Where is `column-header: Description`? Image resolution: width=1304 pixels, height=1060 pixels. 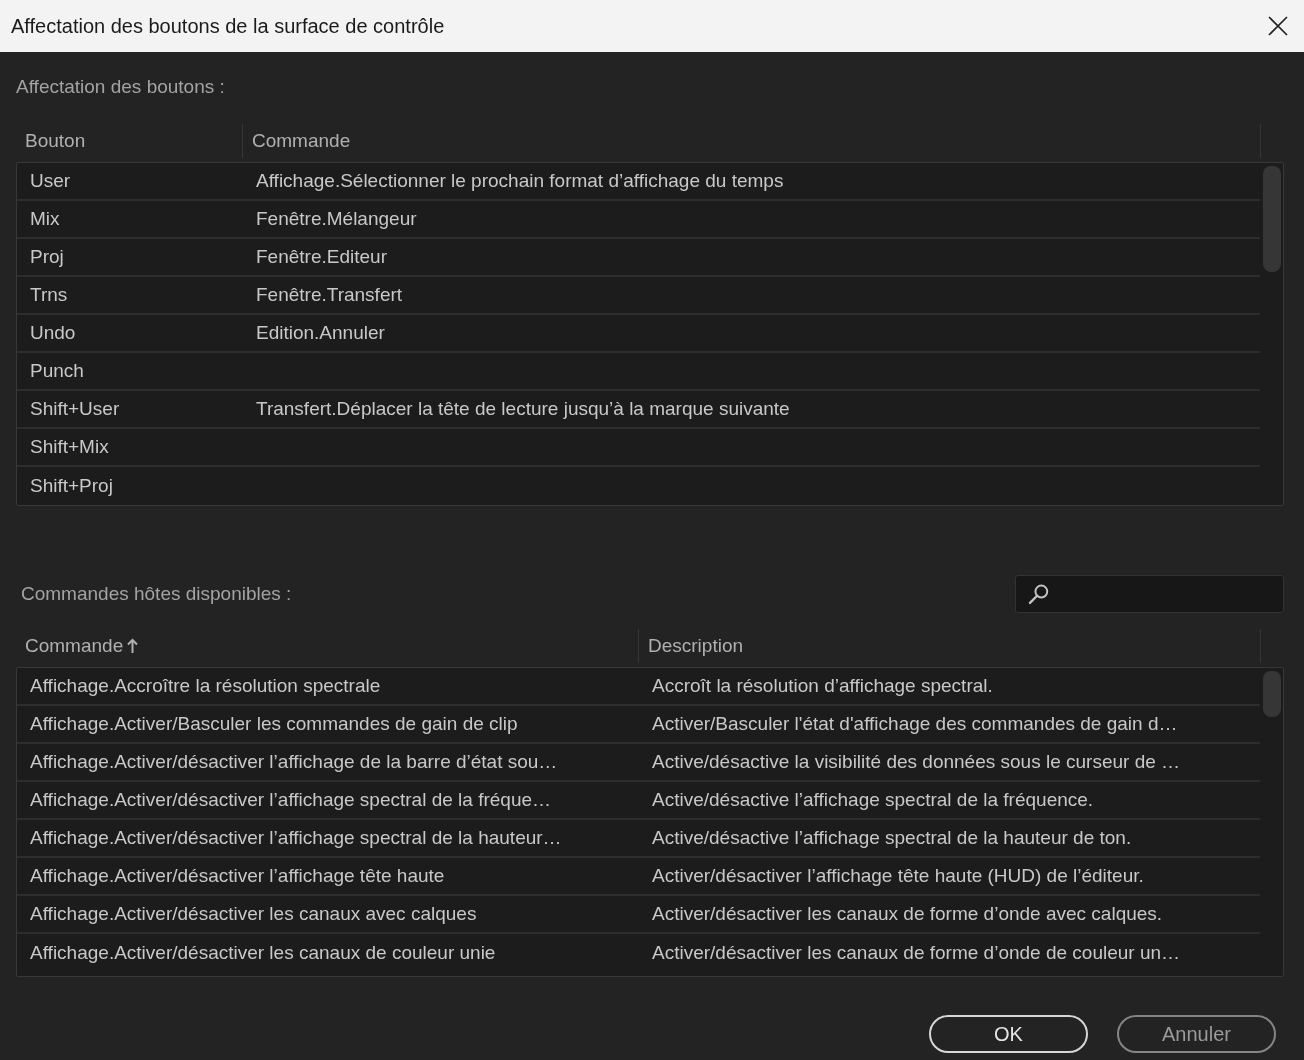
column-header: Description is located at coordinates (696, 646).